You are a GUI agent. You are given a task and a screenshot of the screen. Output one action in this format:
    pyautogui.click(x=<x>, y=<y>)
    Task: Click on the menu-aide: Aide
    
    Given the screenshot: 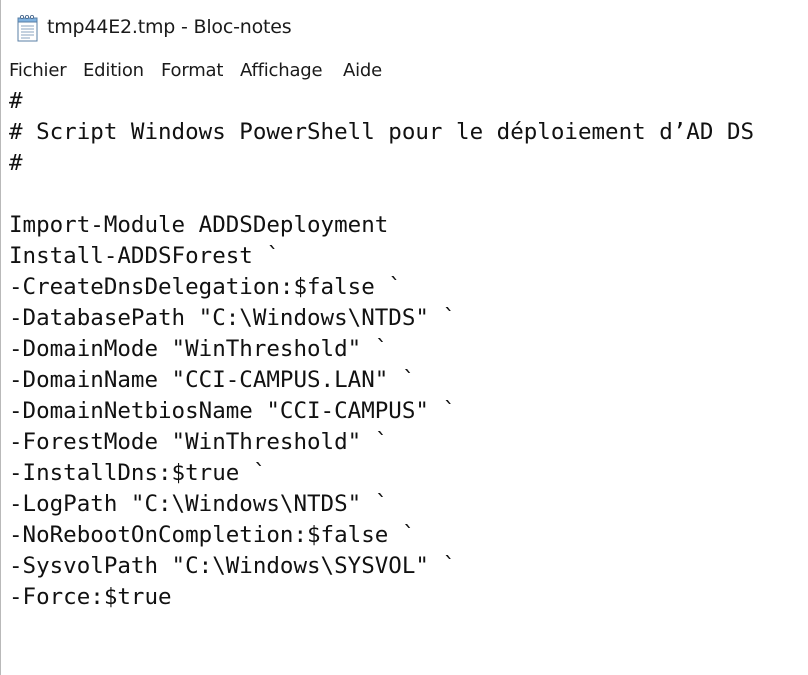 What is the action you would take?
    pyautogui.click(x=362, y=71)
    